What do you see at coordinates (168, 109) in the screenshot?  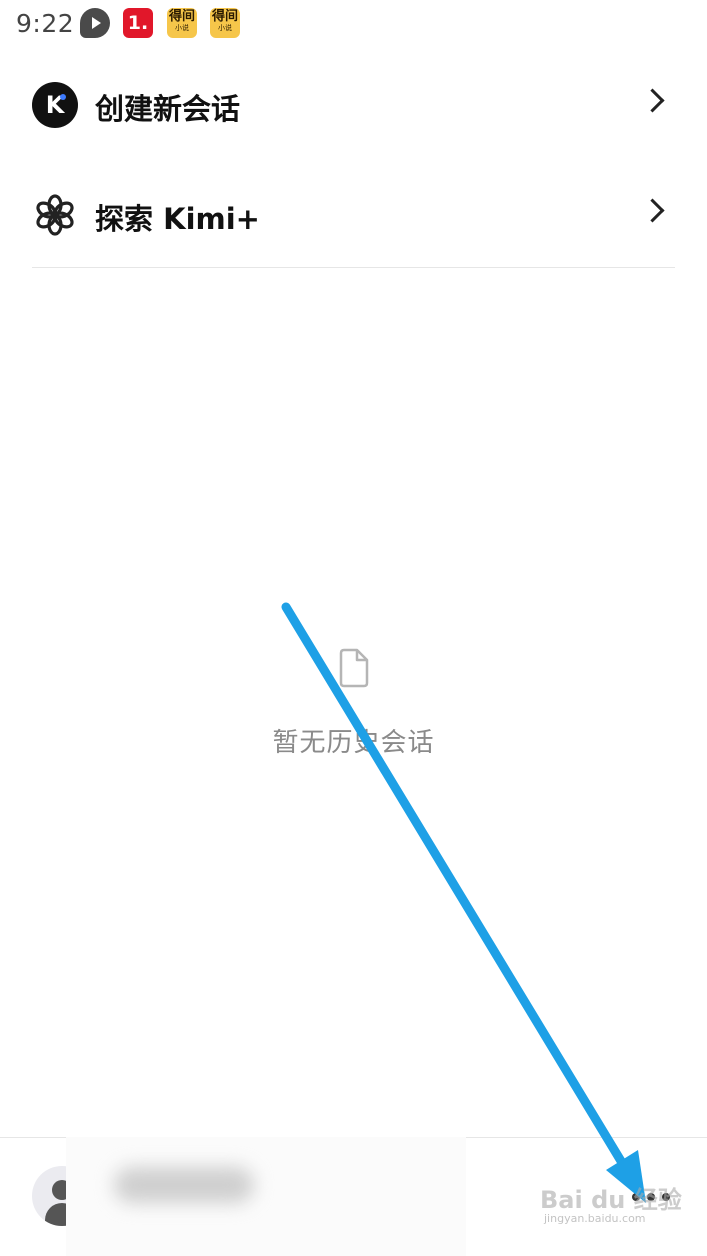 I see `new-chat-label: 创建新会话` at bounding box center [168, 109].